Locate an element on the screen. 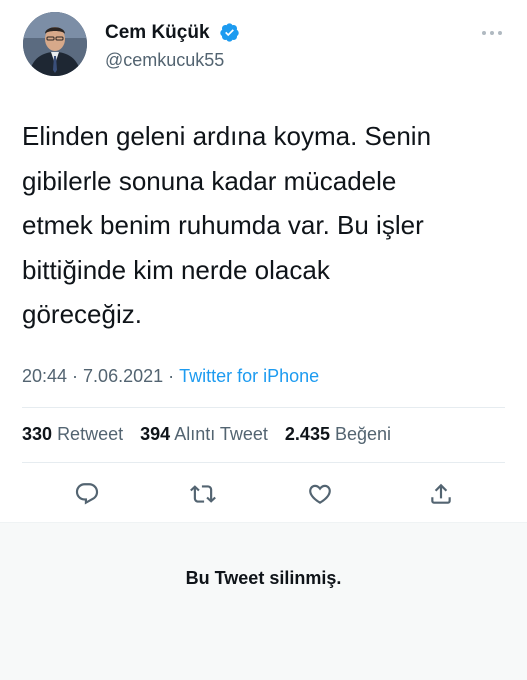 Image resolution: width=527 pixels, height=680 pixels. share-icon is located at coordinates (441, 493).